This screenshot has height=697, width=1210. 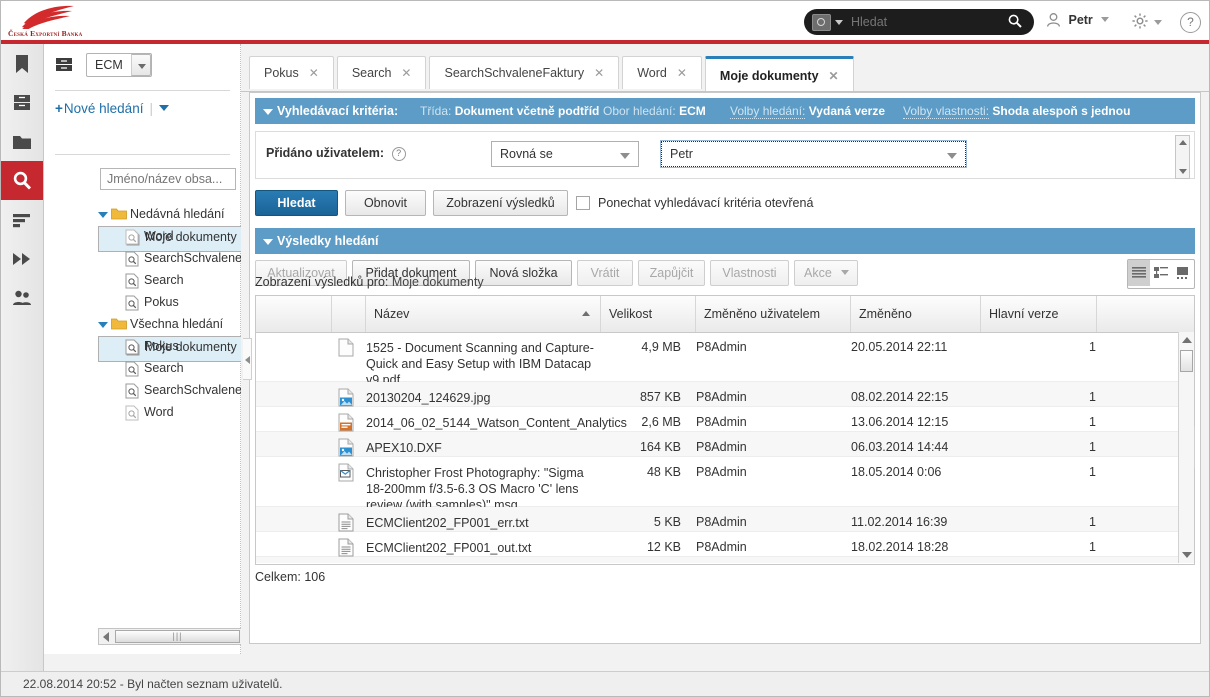 I want to click on th-major-version: Hlavní verze, so click(x=1039, y=314).